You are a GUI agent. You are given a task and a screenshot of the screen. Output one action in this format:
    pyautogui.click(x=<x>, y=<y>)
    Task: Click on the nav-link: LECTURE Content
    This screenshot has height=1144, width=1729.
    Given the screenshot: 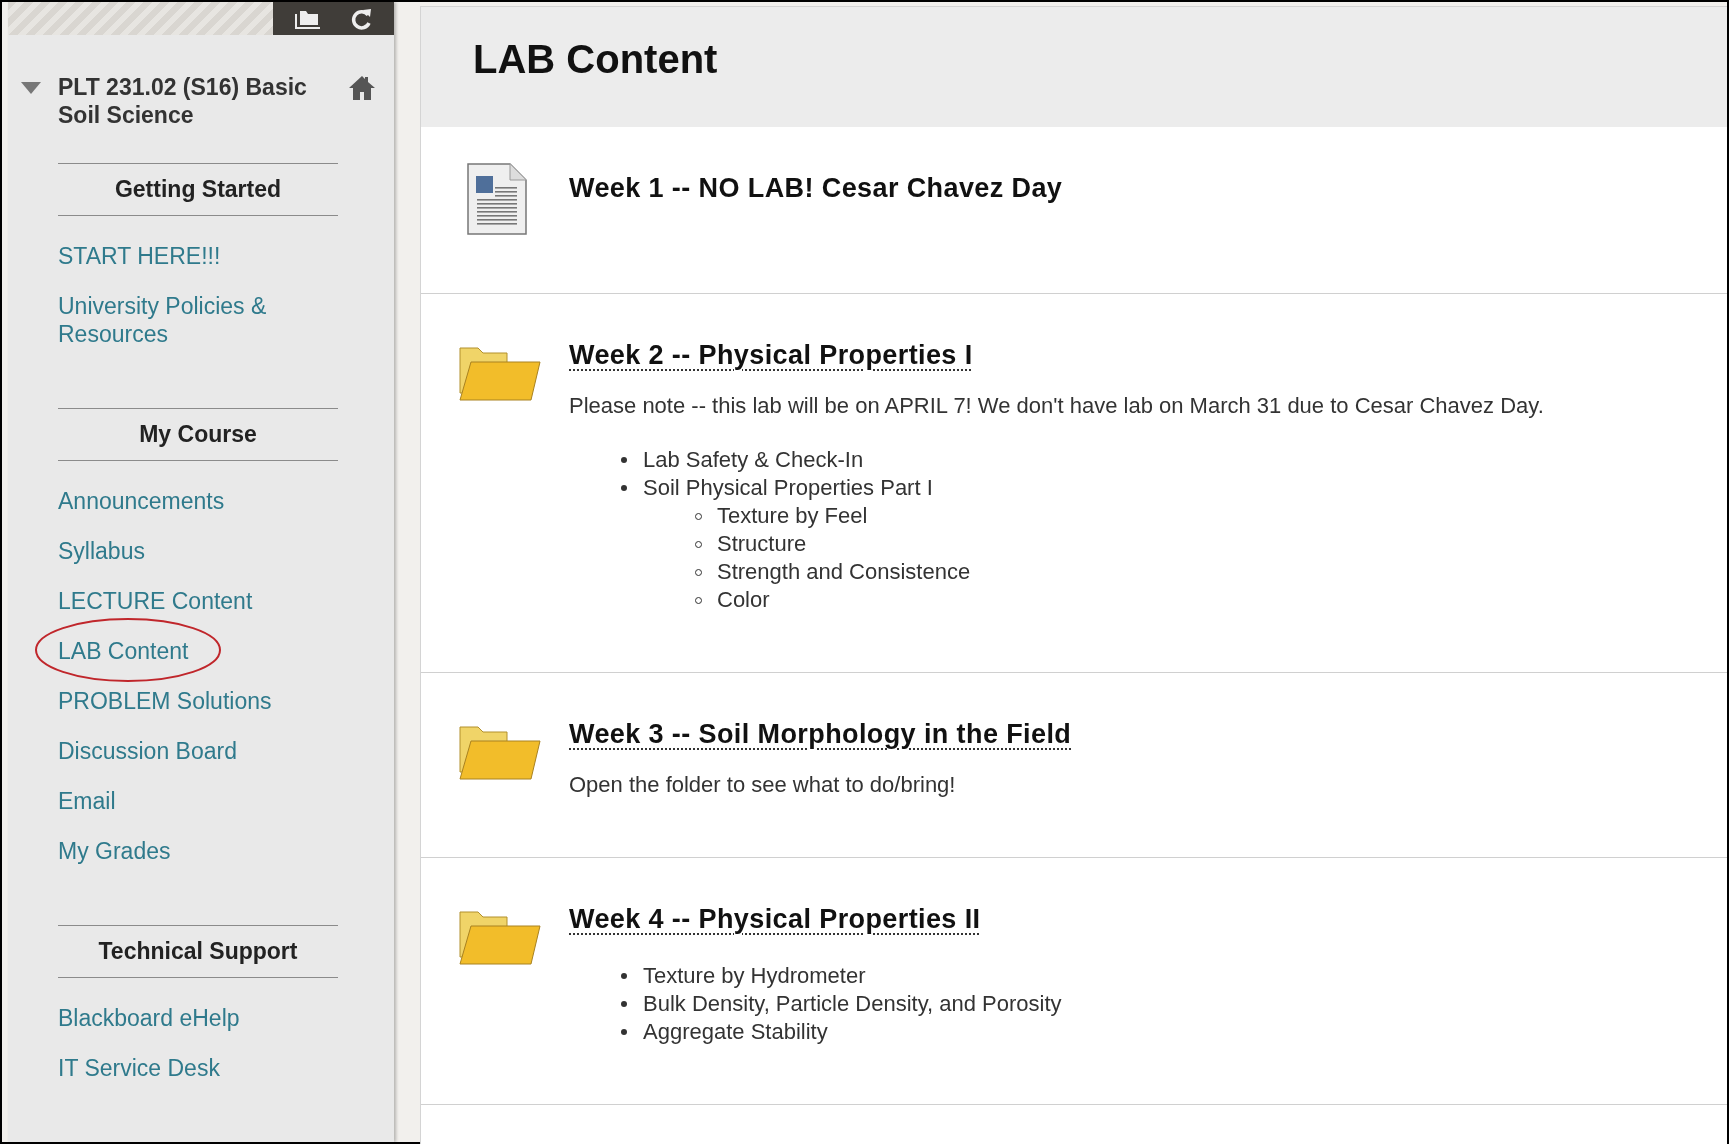 What is the action you would take?
    pyautogui.click(x=155, y=601)
    